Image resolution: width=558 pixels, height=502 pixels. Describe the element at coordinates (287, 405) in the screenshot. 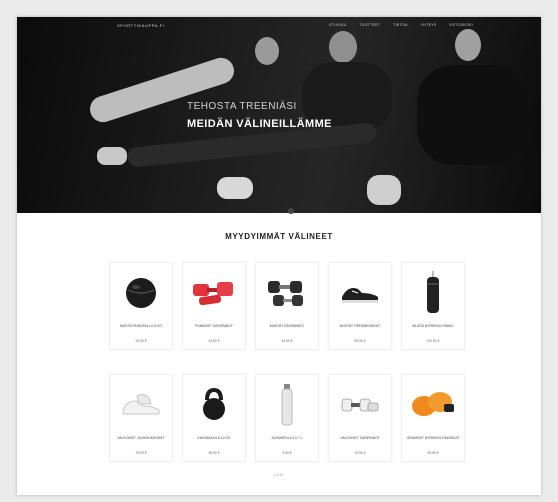

I see `water-bottle-icon` at that location.